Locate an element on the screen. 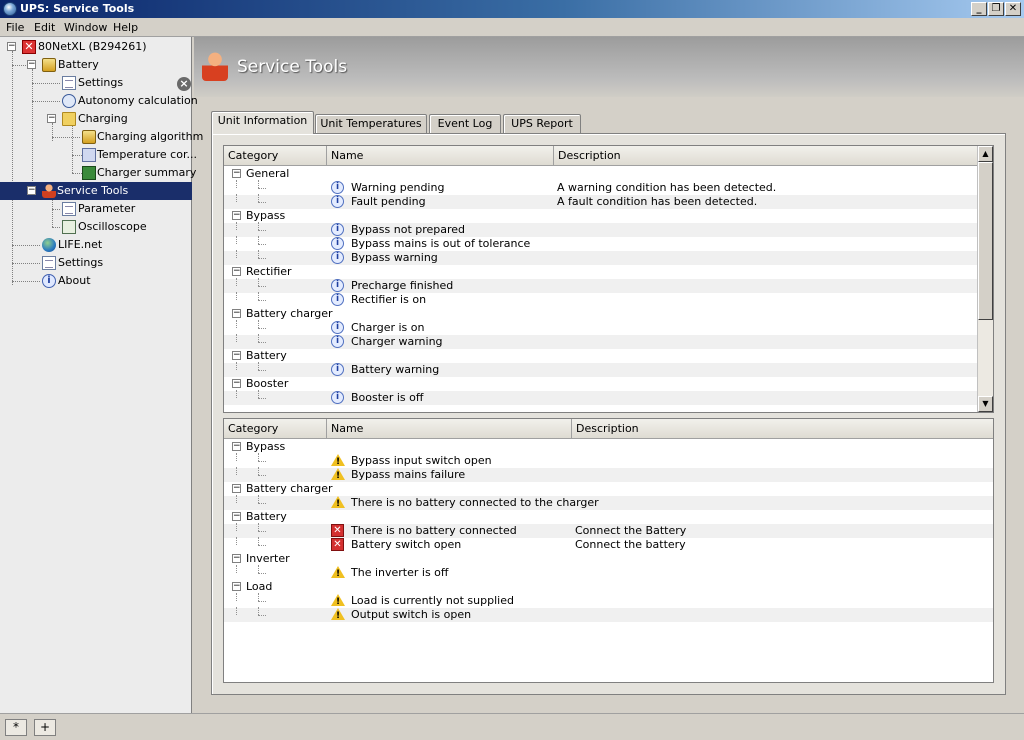 The image size is (1024, 740). close-button: ✕ is located at coordinates (1013, 9).